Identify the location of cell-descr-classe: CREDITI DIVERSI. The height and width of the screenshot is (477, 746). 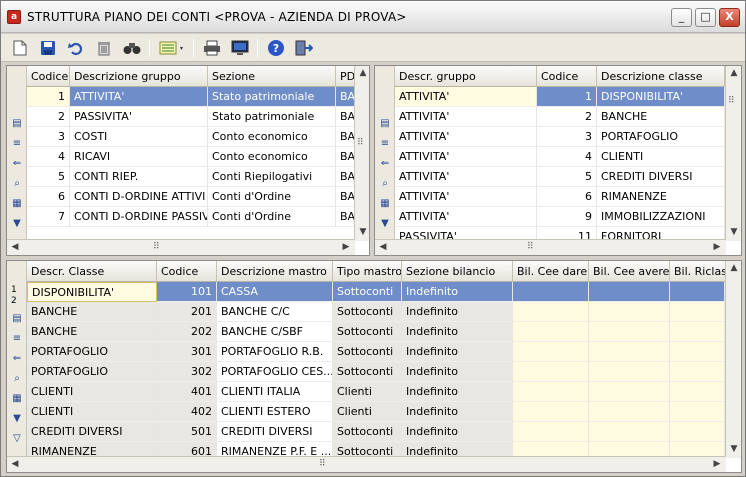
(92, 432).